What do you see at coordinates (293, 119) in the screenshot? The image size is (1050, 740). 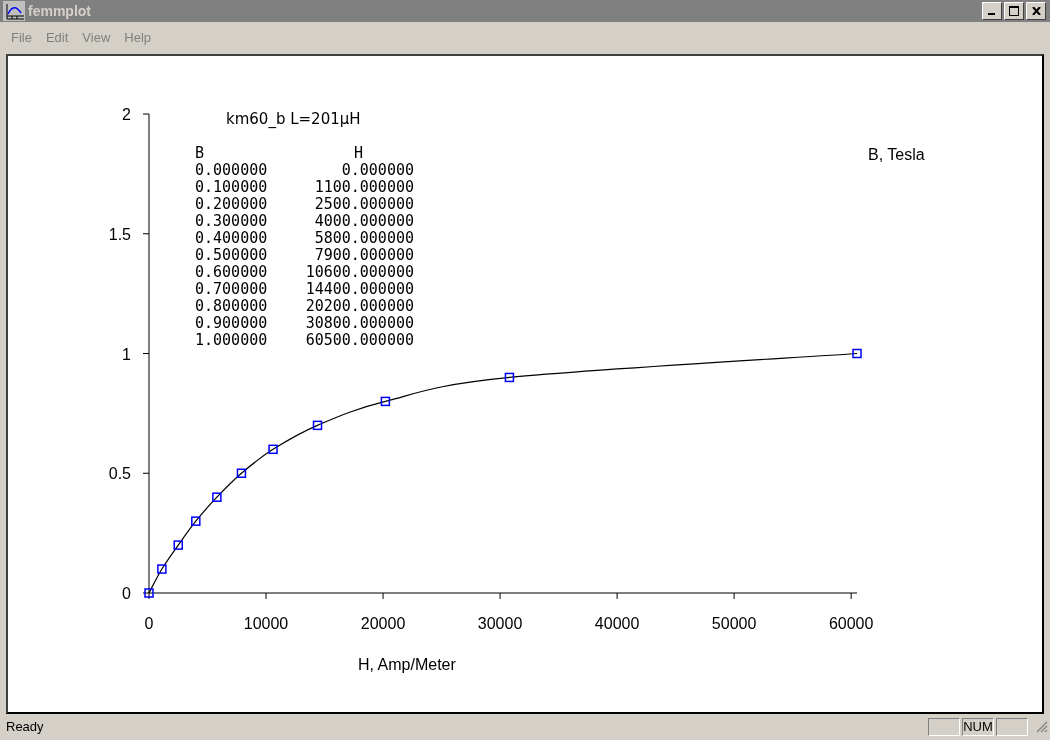 I see `chart-title: km60_b L=201μH` at bounding box center [293, 119].